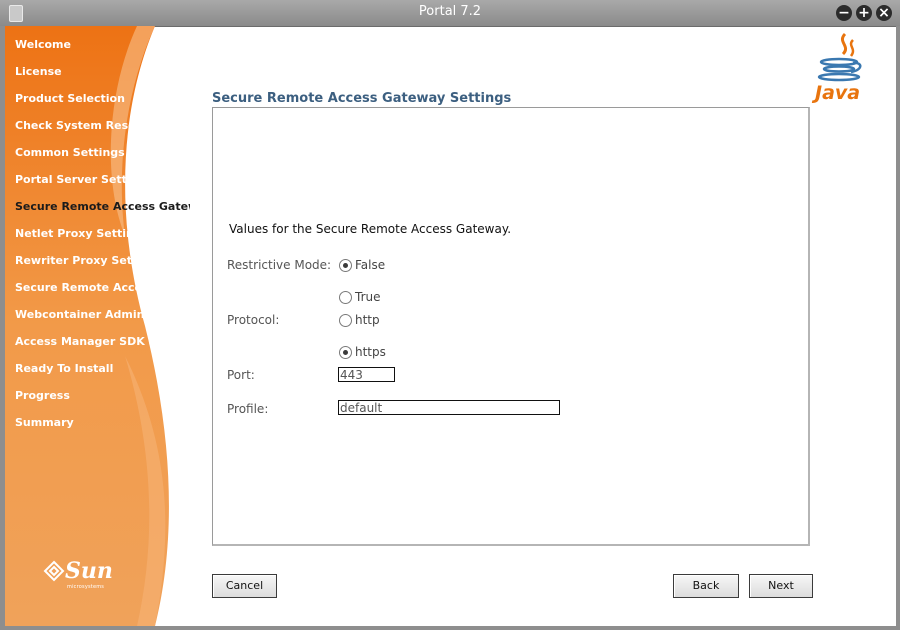 The width and height of the screenshot is (900, 630). Describe the element at coordinates (91, 287) in the screenshot. I see `sidebar-item-secure-remote-access-c: Secure Remote Access C` at that location.